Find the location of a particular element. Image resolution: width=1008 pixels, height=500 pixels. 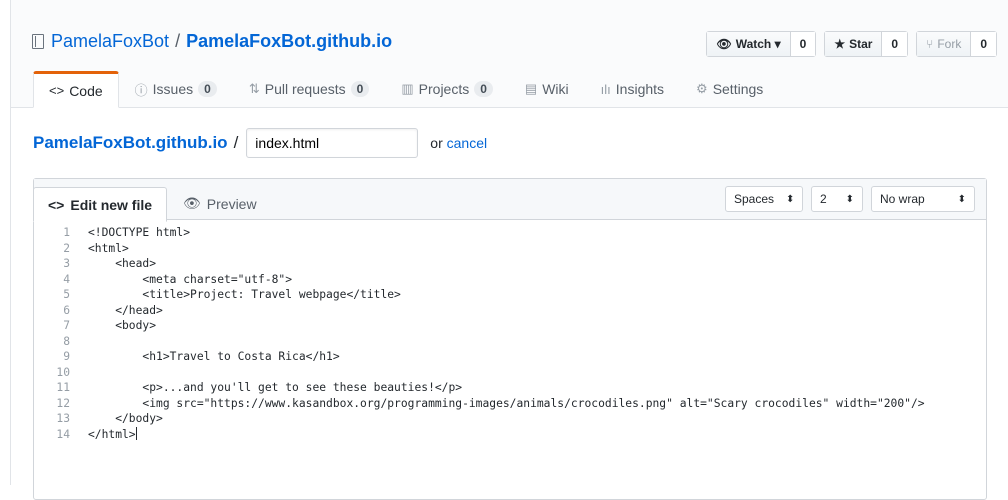

project-icon: ▥ is located at coordinates (407, 88).